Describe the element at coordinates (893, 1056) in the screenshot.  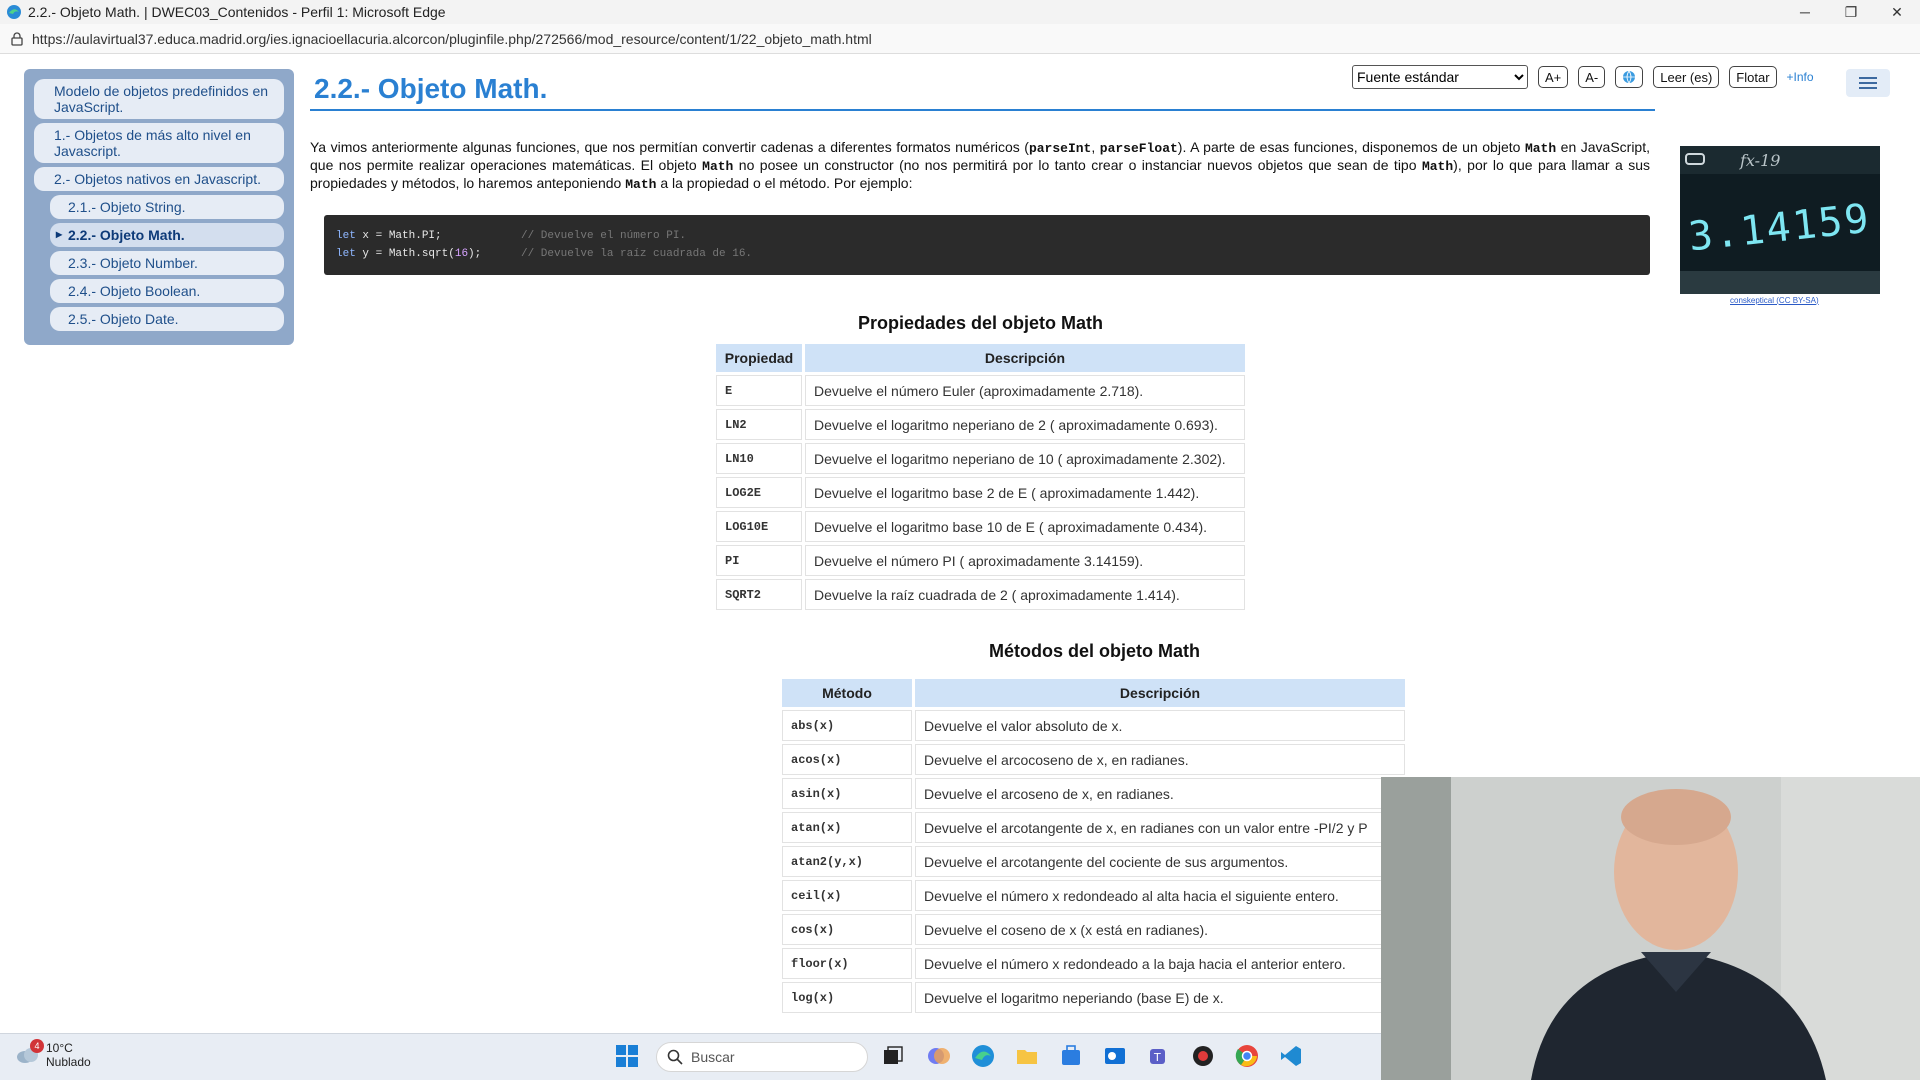
I see `task-view-icon` at that location.